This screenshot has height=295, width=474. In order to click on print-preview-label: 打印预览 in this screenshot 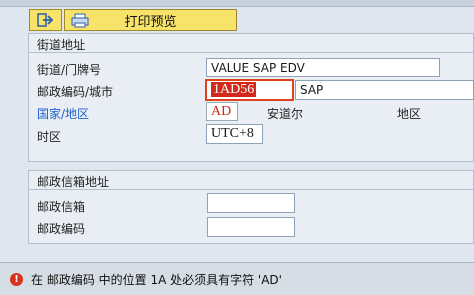, I will do `click(150, 22)`.